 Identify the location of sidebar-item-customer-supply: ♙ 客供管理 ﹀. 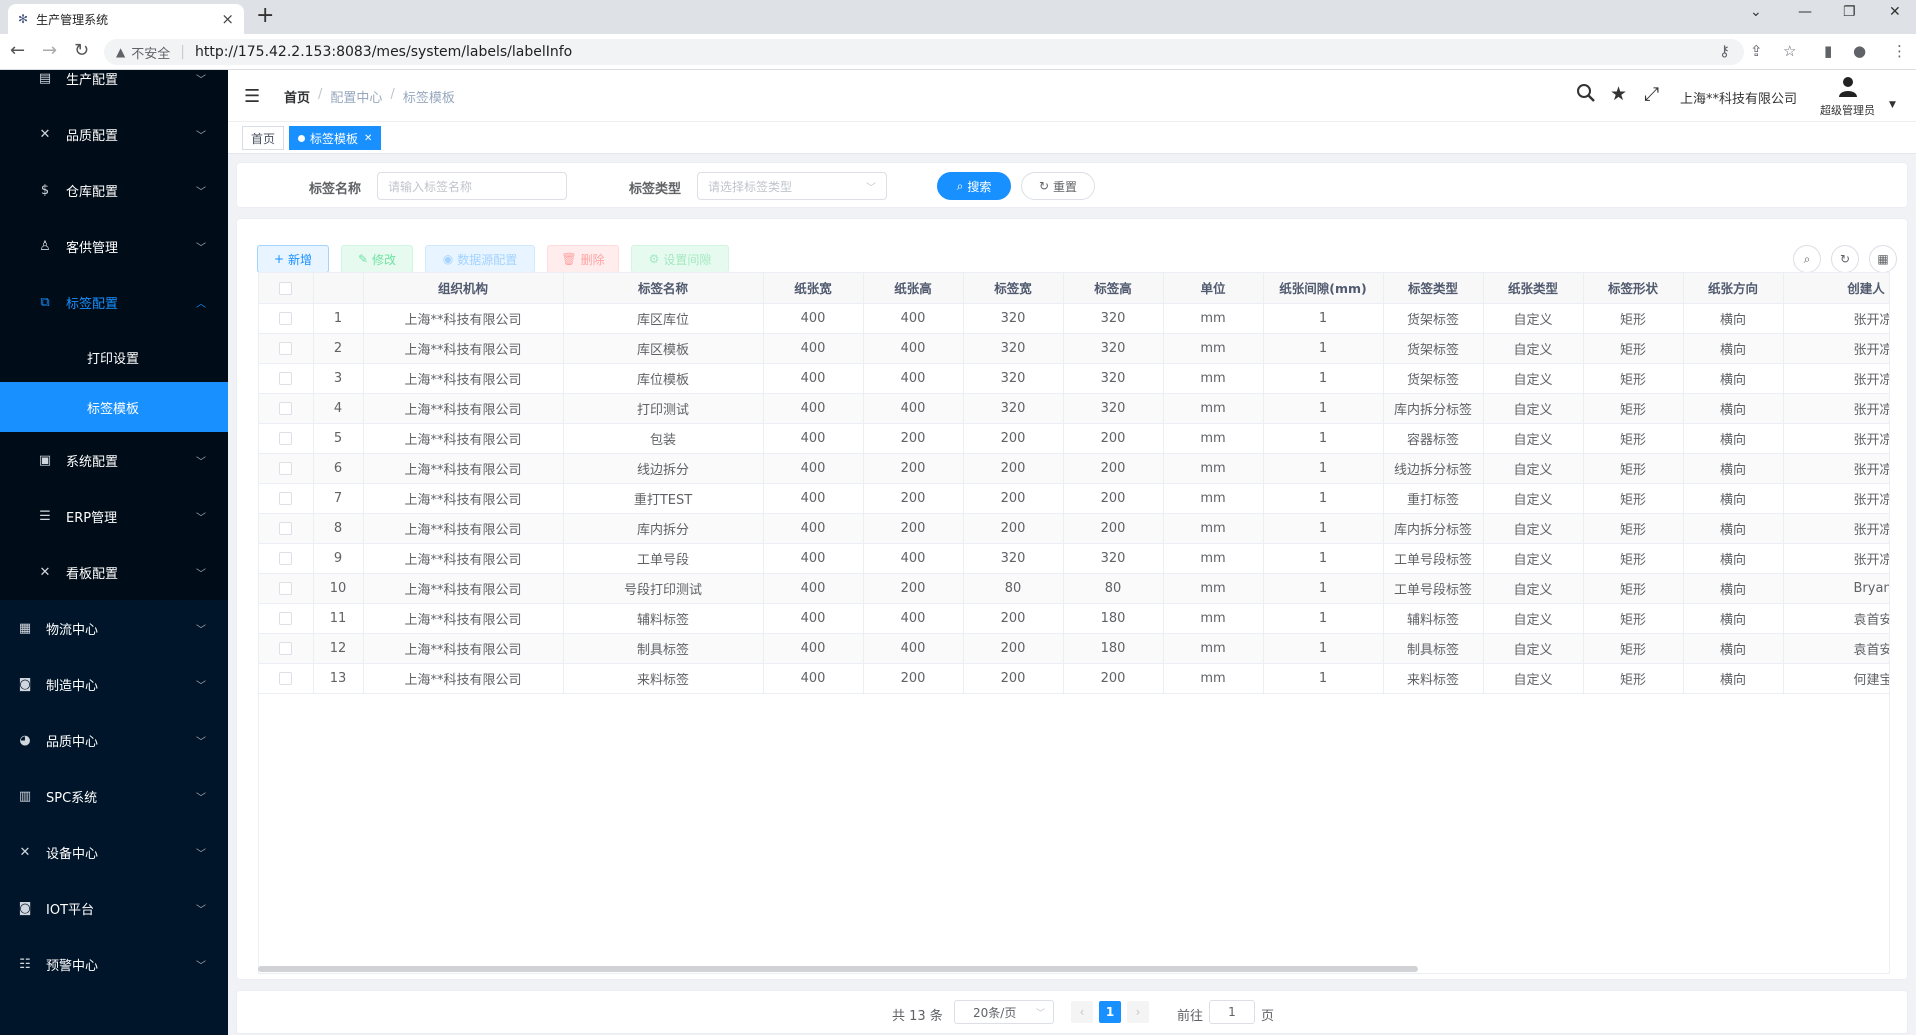
(114, 246).